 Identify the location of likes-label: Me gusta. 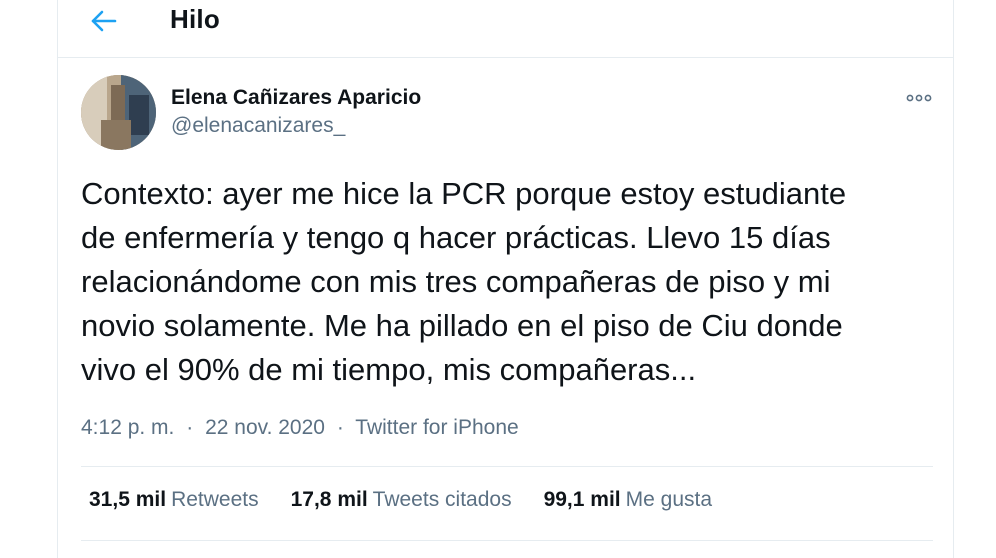
(669, 499).